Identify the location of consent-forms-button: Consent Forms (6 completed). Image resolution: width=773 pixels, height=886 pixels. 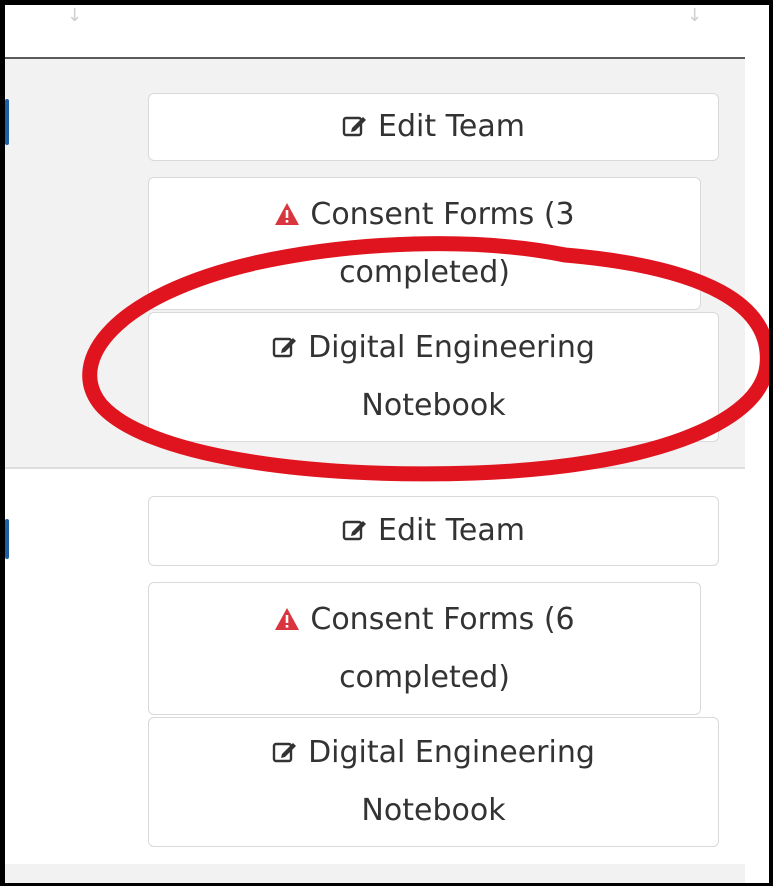
(424, 648).